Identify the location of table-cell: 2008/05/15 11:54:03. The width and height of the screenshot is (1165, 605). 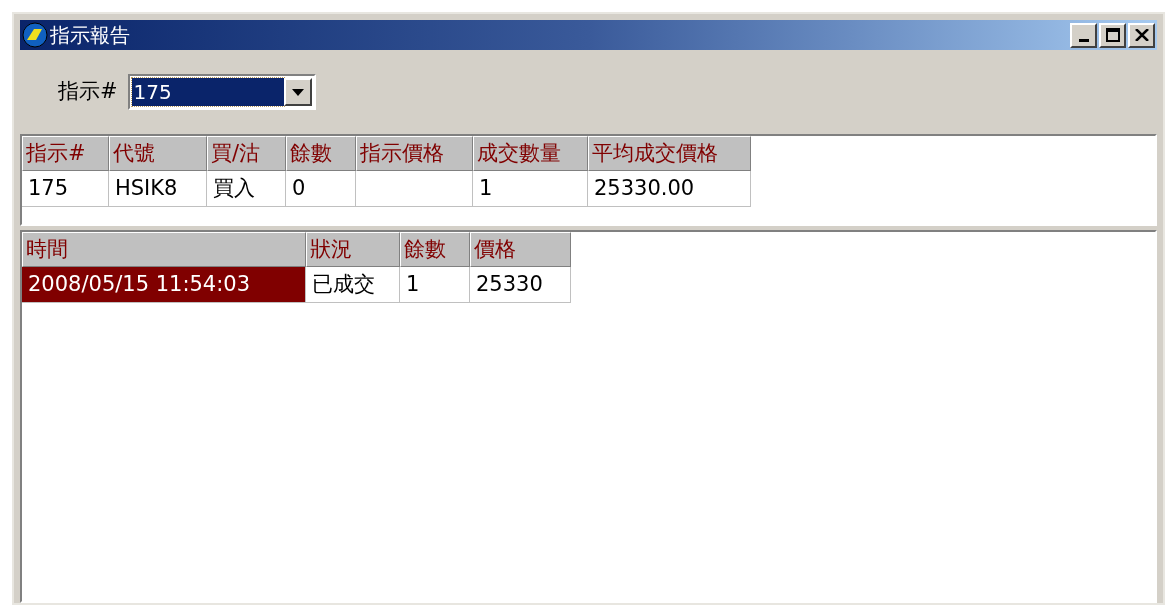
(164, 285).